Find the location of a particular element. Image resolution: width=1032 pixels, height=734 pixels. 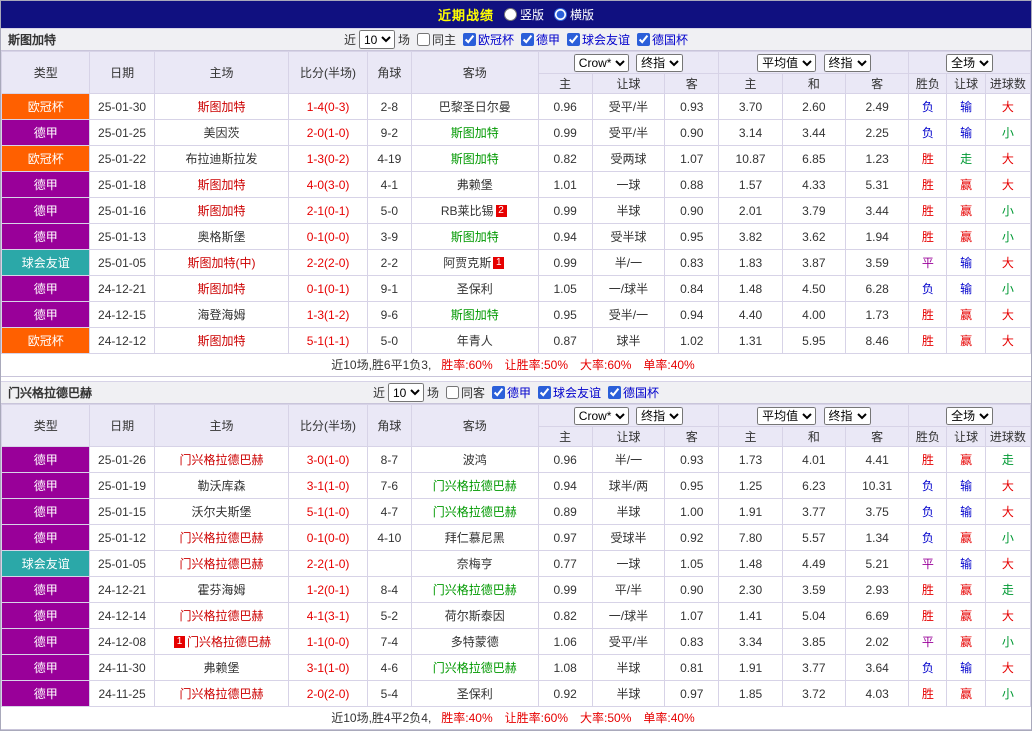

away-team-name: 门兴格拉德巴赫 is located at coordinates (474, 668).